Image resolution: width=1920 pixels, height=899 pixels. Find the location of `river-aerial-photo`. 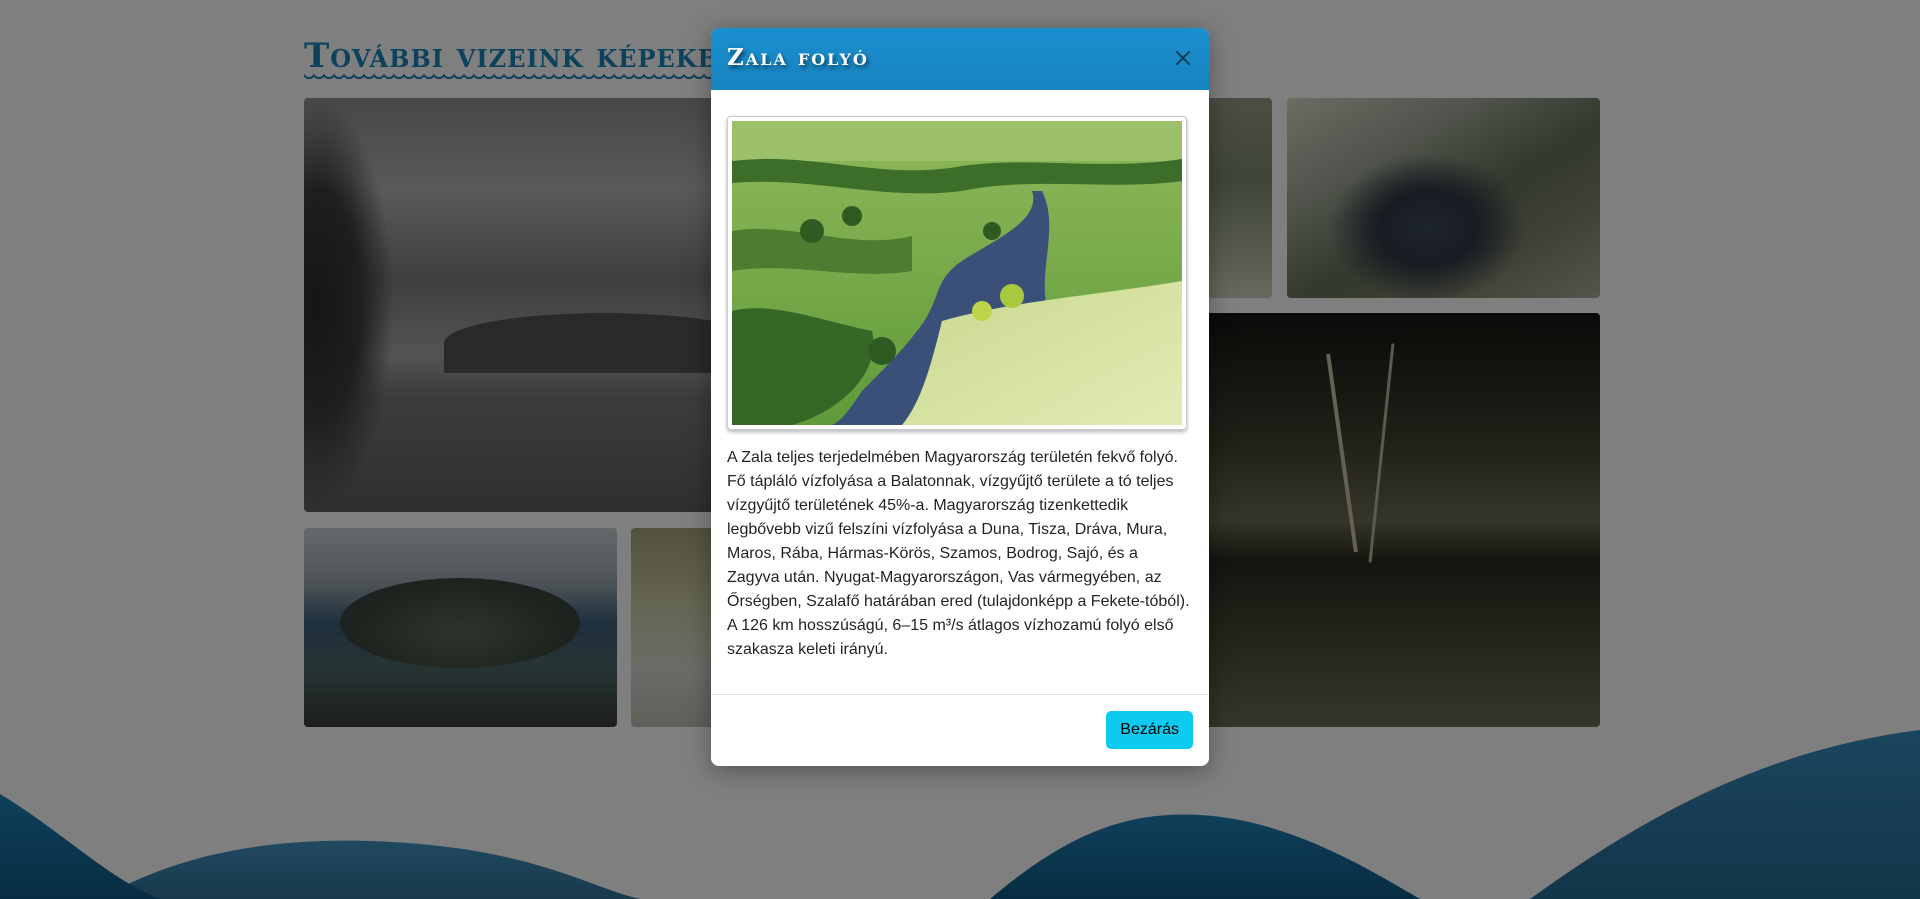

river-aerial-photo is located at coordinates (957, 273).